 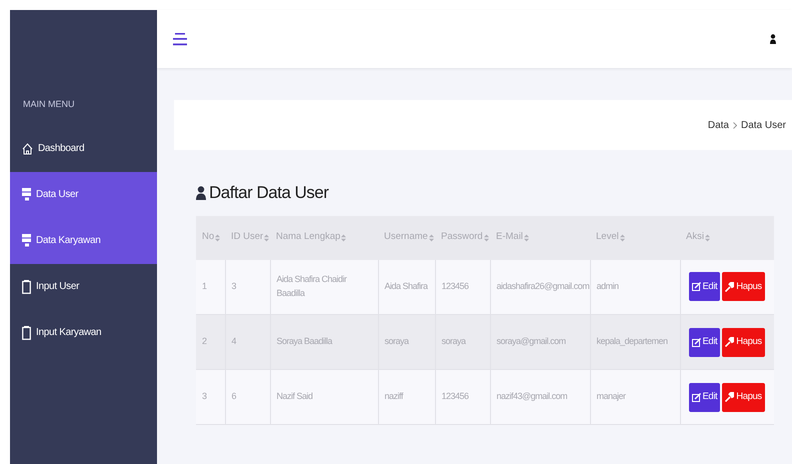 What do you see at coordinates (531, 341) in the screenshot?
I see `table-cell: soraya@gmail.com` at bounding box center [531, 341].